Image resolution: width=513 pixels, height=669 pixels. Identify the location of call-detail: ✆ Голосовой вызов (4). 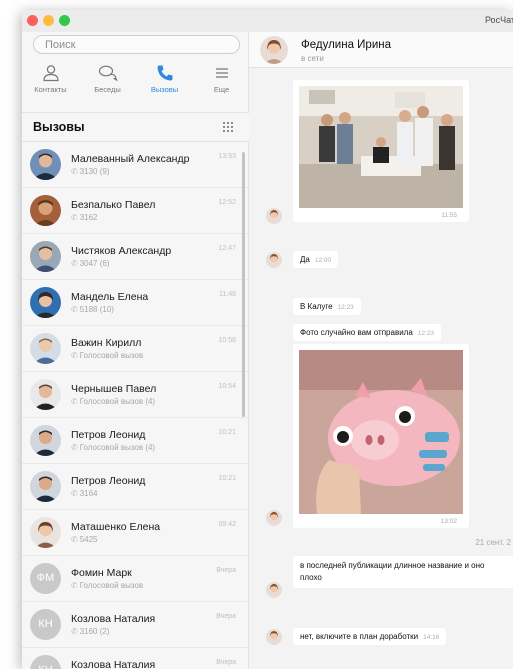
(113, 401).